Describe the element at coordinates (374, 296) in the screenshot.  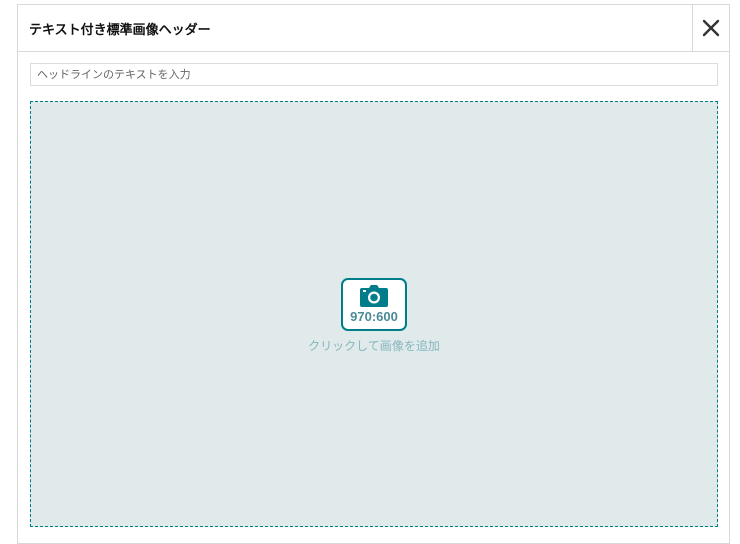
I see `camera-icon` at that location.